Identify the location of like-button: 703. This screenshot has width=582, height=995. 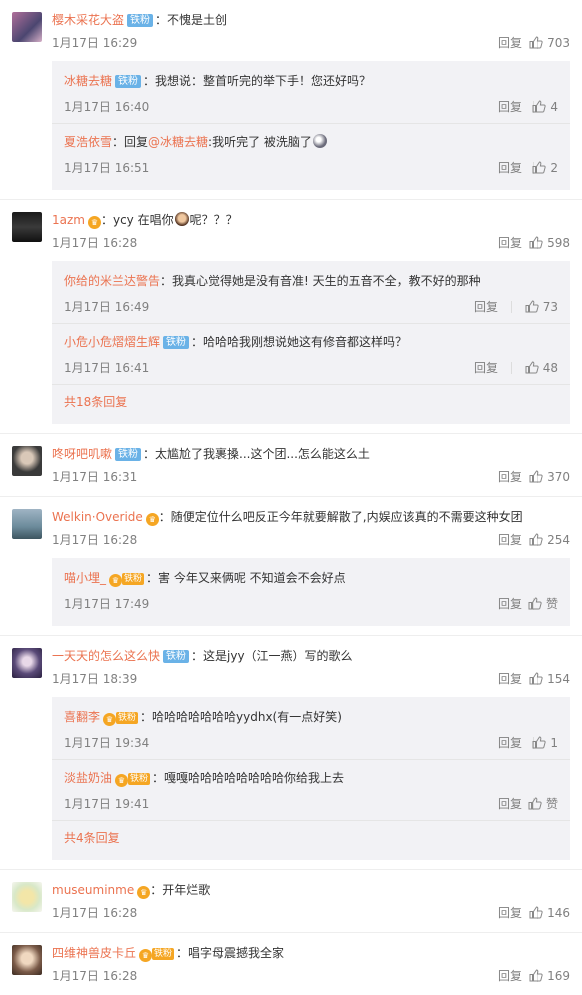
(549, 43).